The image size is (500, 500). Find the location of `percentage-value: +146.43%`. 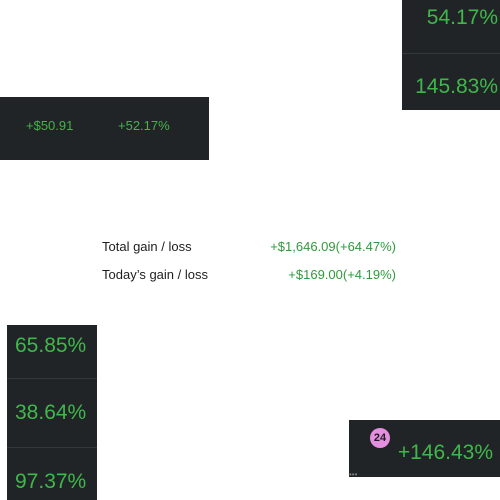

percentage-value: +146.43% is located at coordinates (445, 452).